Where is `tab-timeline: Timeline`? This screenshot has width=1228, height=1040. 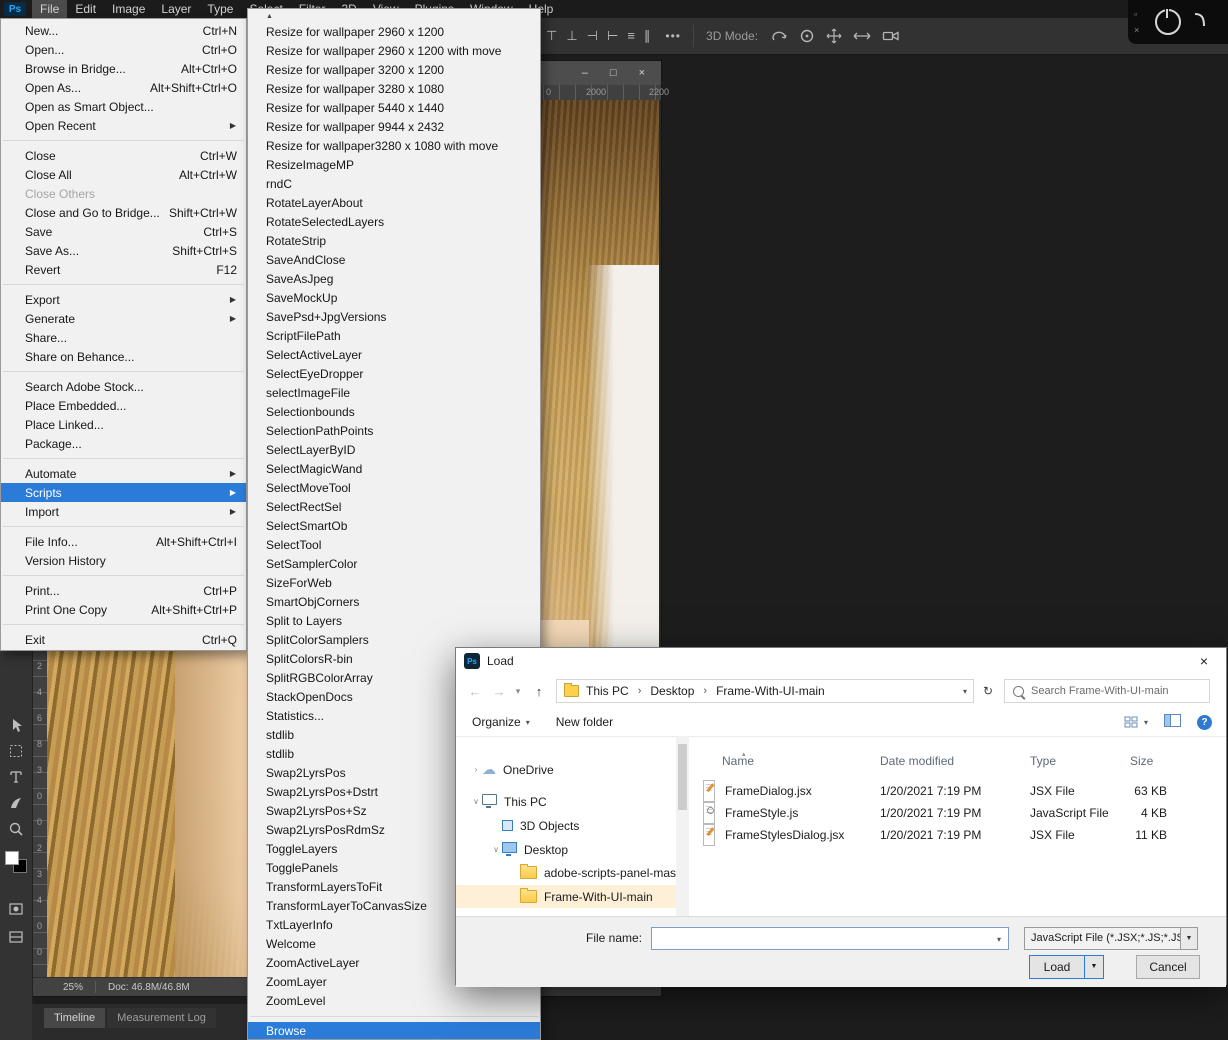
tab-timeline: Timeline is located at coordinates (75, 1018).